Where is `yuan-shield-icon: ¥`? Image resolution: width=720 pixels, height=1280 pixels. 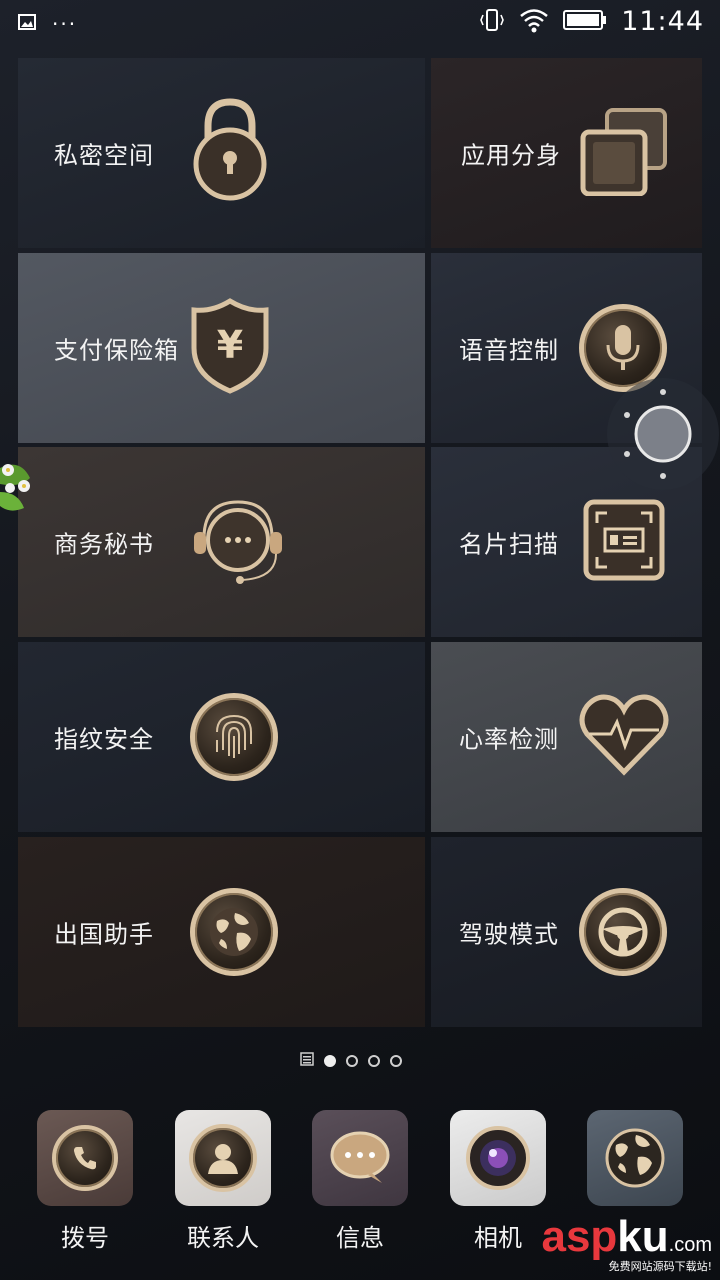 yuan-shield-icon: ¥ is located at coordinates (230, 348).